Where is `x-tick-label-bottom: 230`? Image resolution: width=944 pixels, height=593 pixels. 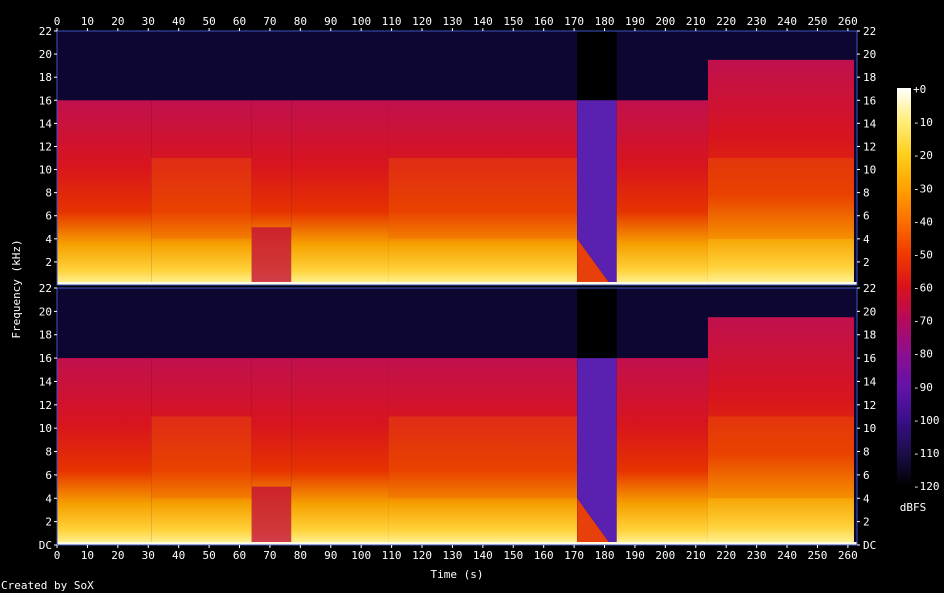
x-tick-label-bottom: 230 is located at coordinates (757, 555).